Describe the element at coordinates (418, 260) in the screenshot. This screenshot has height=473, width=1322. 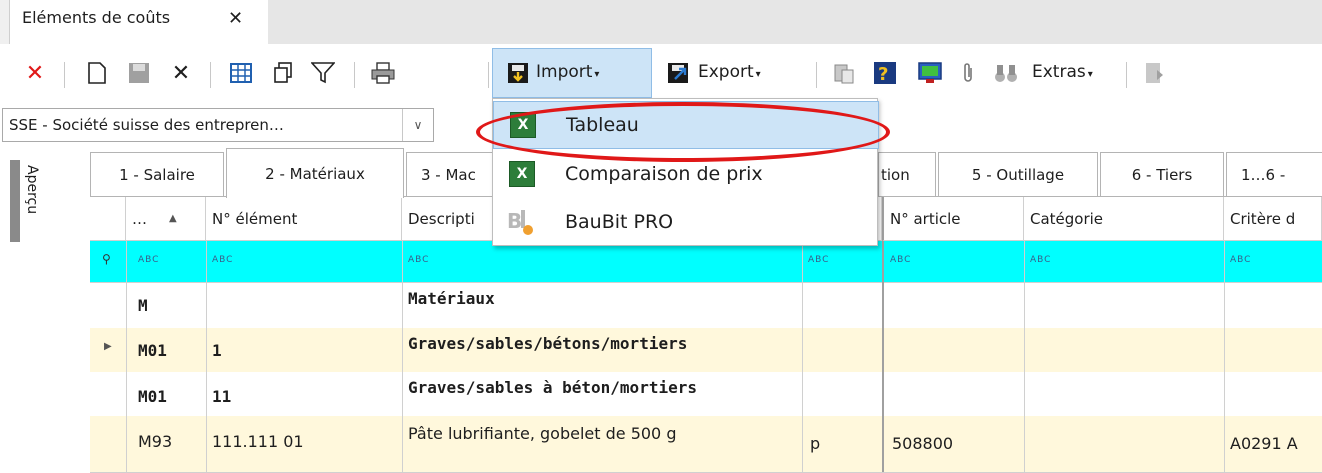
I see `filter-cell-description: ABC` at that location.